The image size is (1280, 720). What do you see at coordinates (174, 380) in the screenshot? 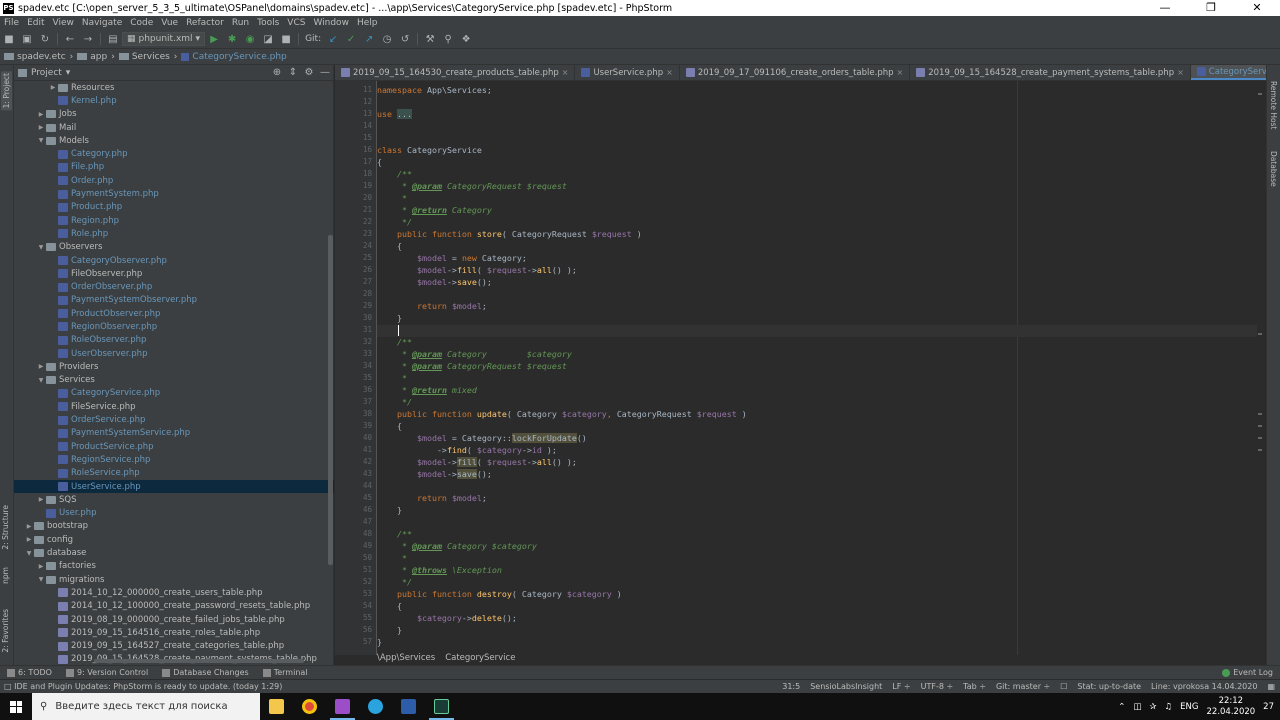
I see `tree-folder: ▼ Services` at bounding box center [174, 380].